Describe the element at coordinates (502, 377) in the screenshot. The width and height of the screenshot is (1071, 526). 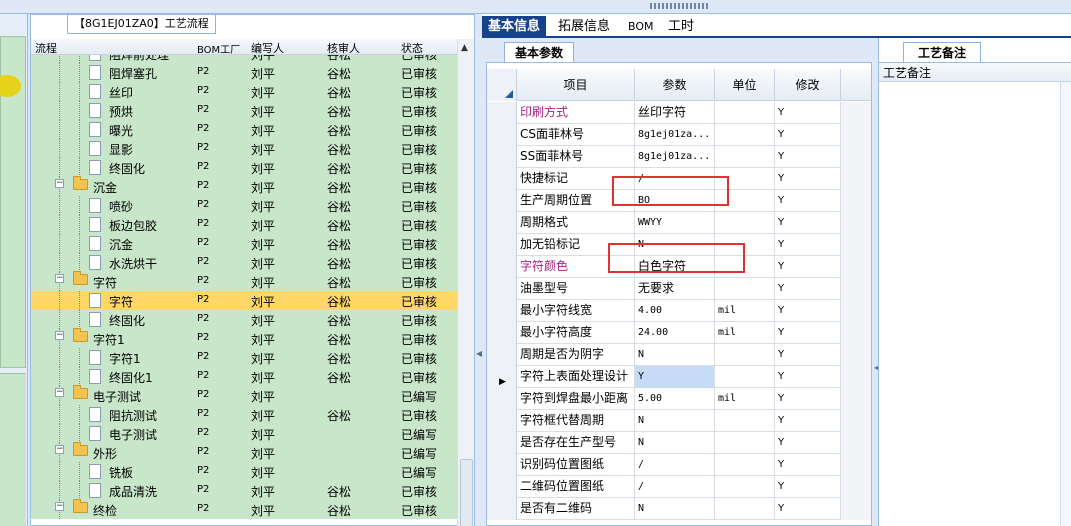
I see `row-header: ▶` at that location.